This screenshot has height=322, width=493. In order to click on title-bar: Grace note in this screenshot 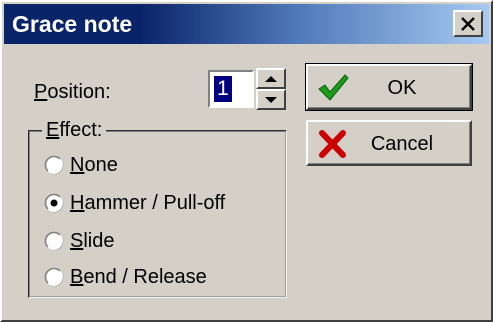, I will do `click(246, 24)`.